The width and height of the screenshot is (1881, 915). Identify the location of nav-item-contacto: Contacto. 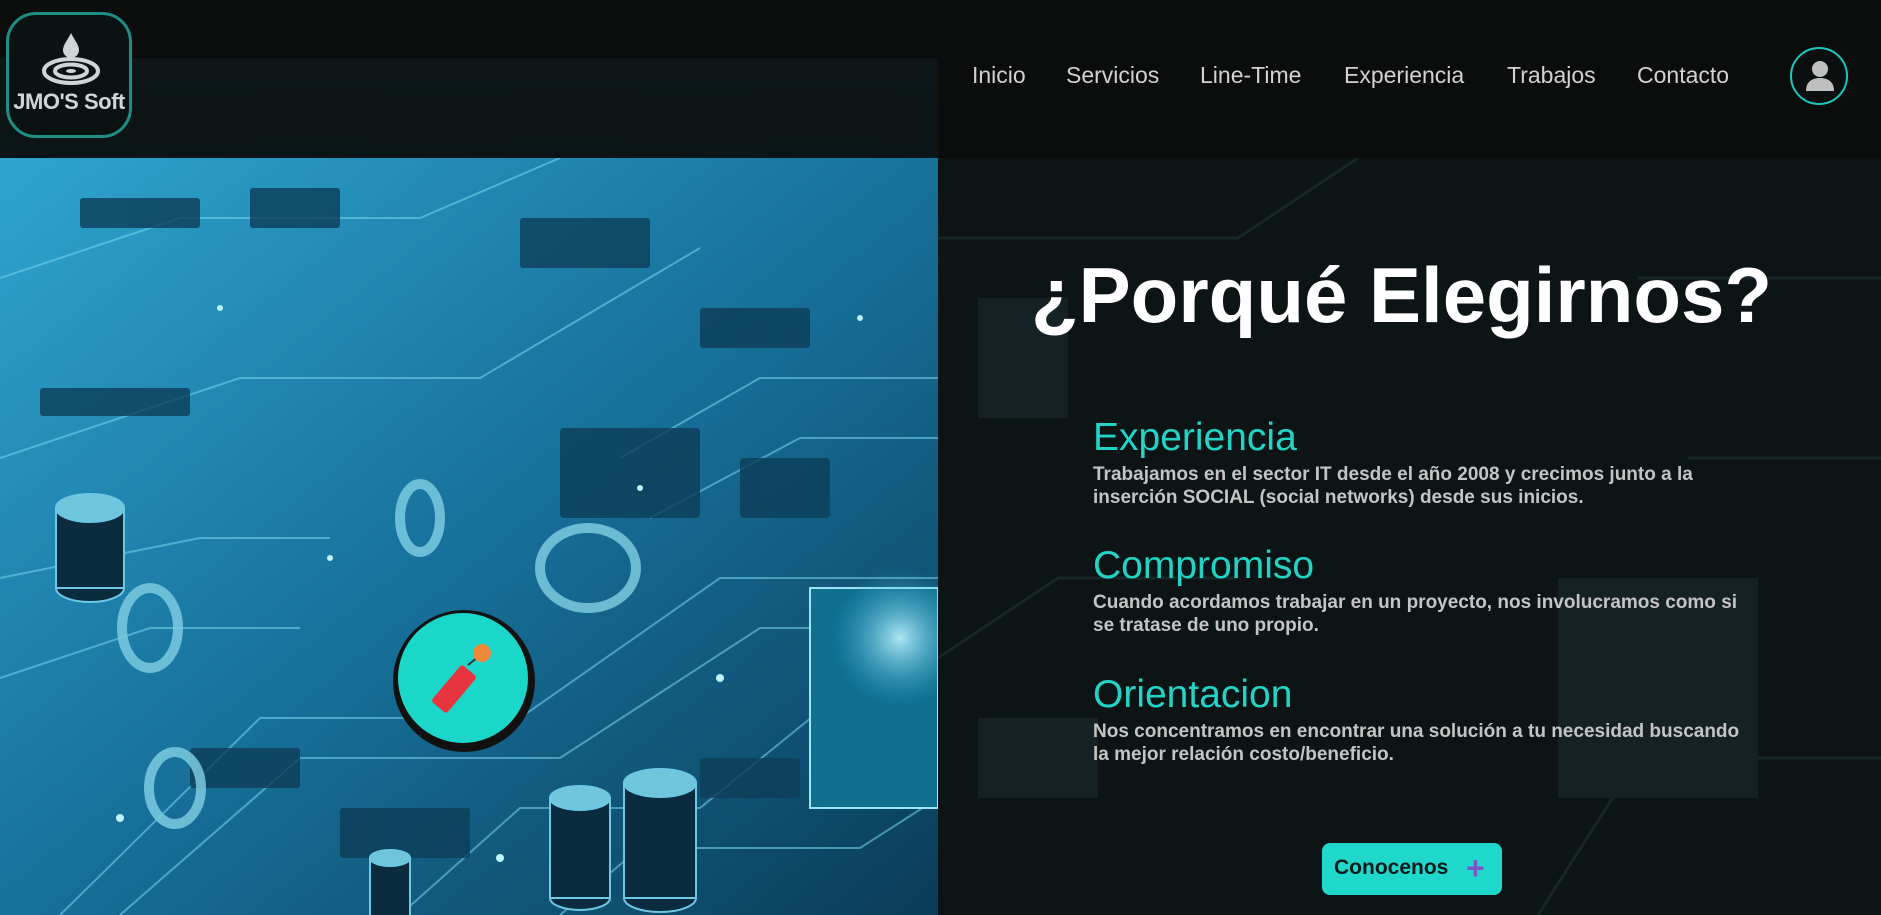
(1683, 75).